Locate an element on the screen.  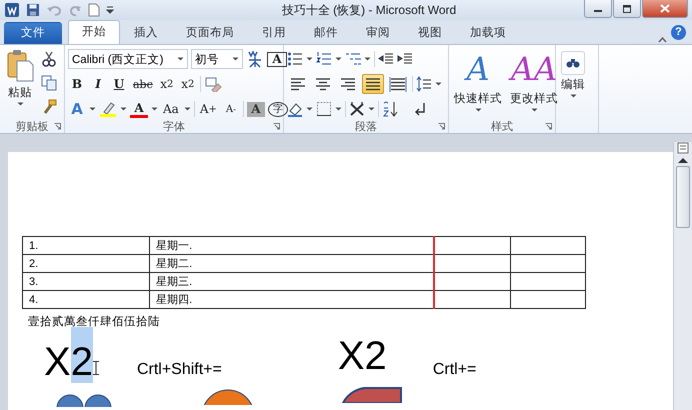
paste-button: 粘贴 is located at coordinates (20, 84).